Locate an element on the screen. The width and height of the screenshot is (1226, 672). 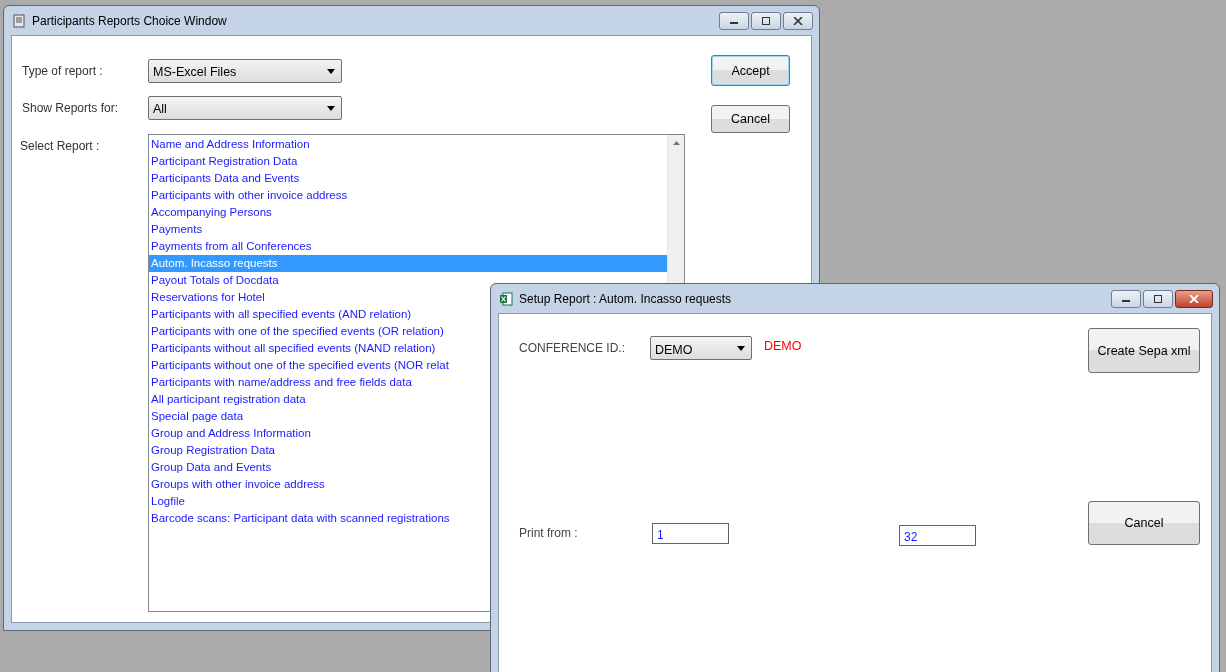
report-list-item: Group Data and Events is located at coordinates (210, 467).